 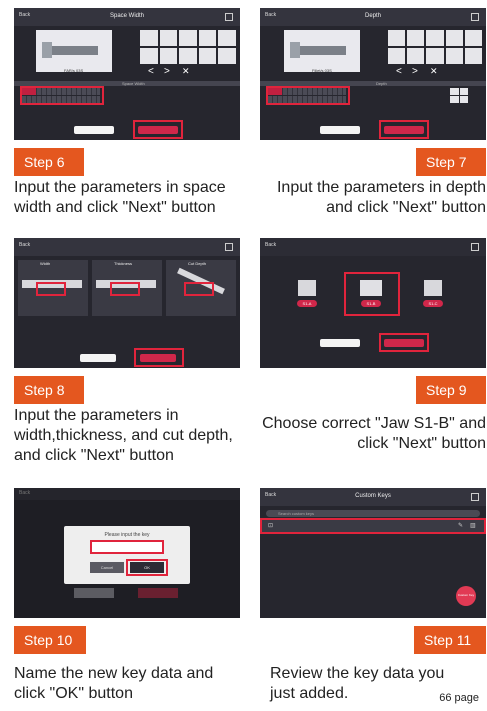 What do you see at coordinates (147, 567) in the screenshot?
I see `highlight-ok` at bounding box center [147, 567].